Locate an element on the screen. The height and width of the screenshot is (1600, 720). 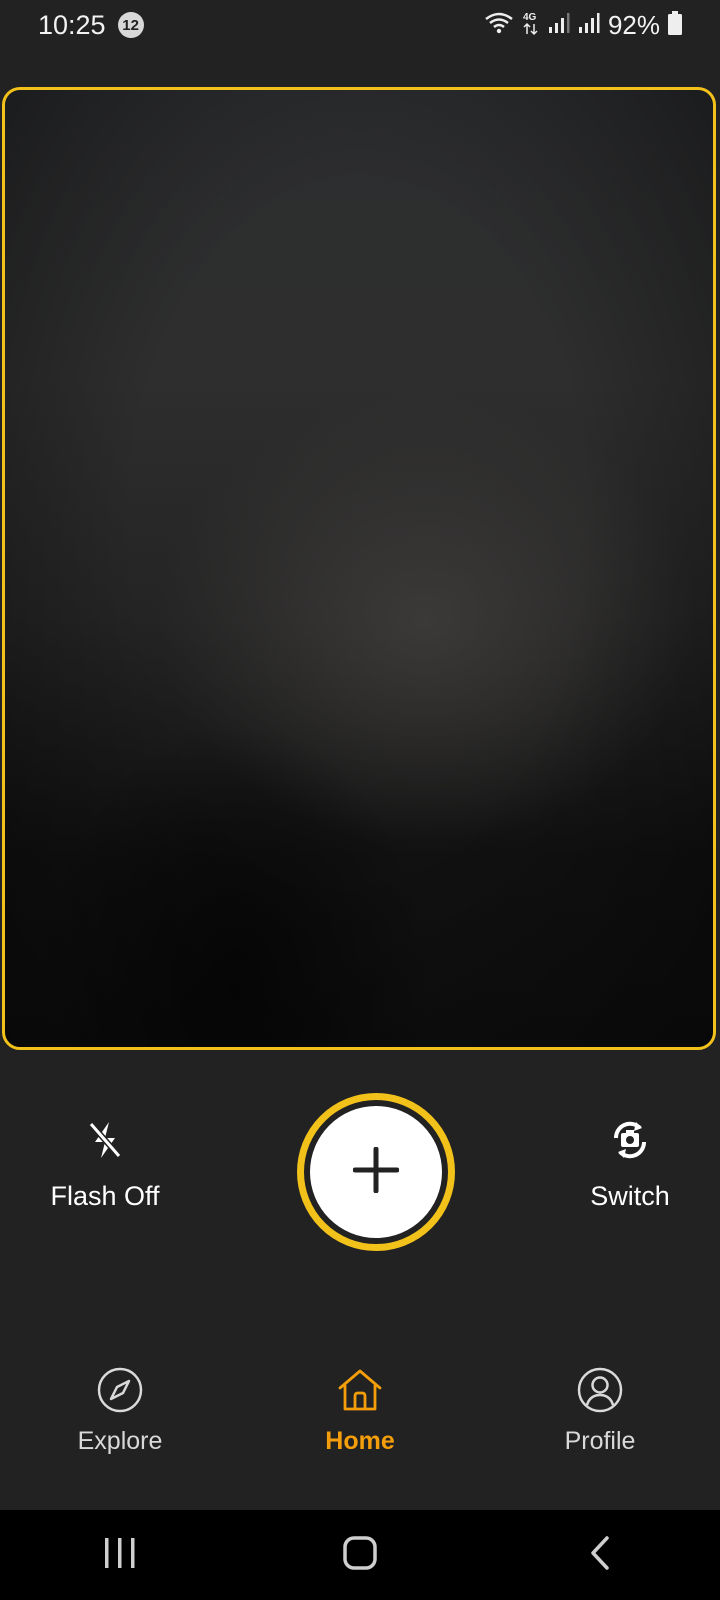
flash-label: Flash Off is located at coordinates (105, 1196).